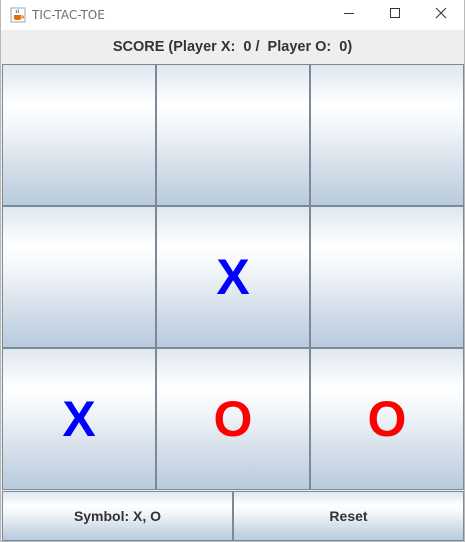 This screenshot has width=465, height=542. What do you see at coordinates (348, 516) in the screenshot?
I see `reset-button: Reset` at bounding box center [348, 516].